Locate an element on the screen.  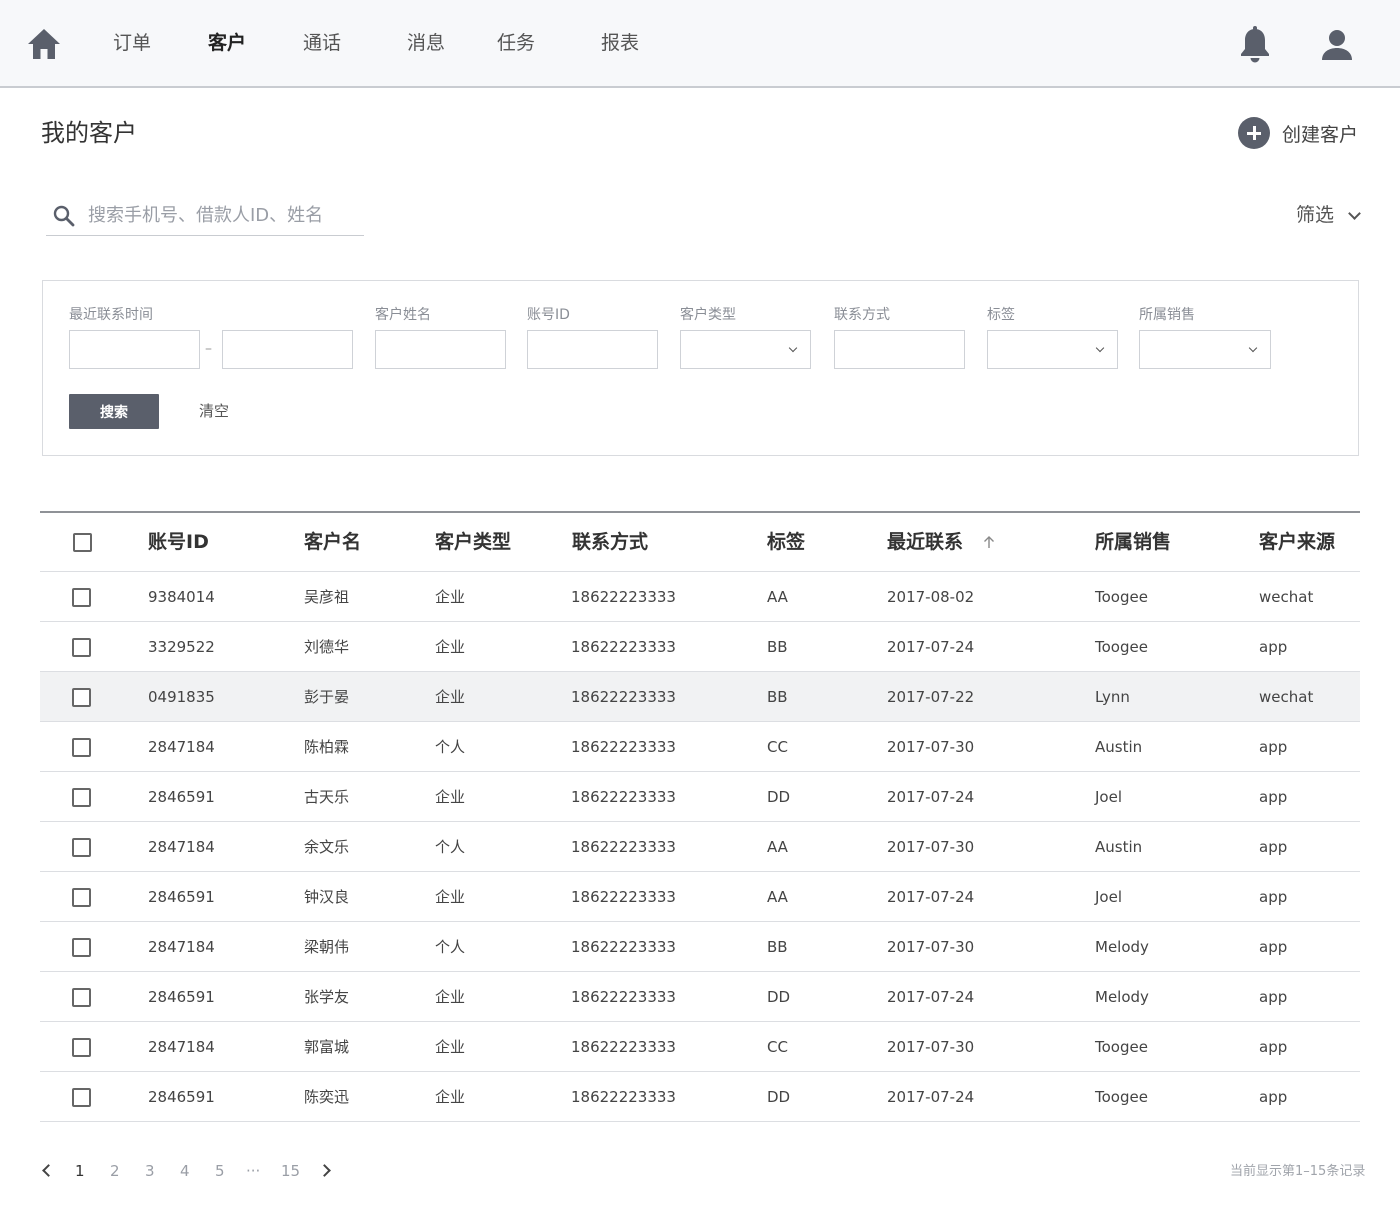
last-contact-end-input is located at coordinates (287, 349).